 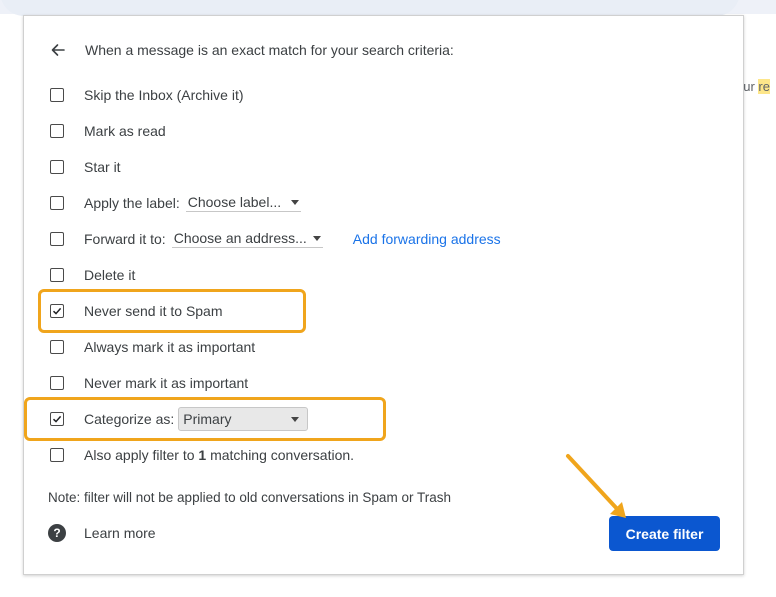 I want to click on option-label: Categorize as:, so click(x=129, y=419).